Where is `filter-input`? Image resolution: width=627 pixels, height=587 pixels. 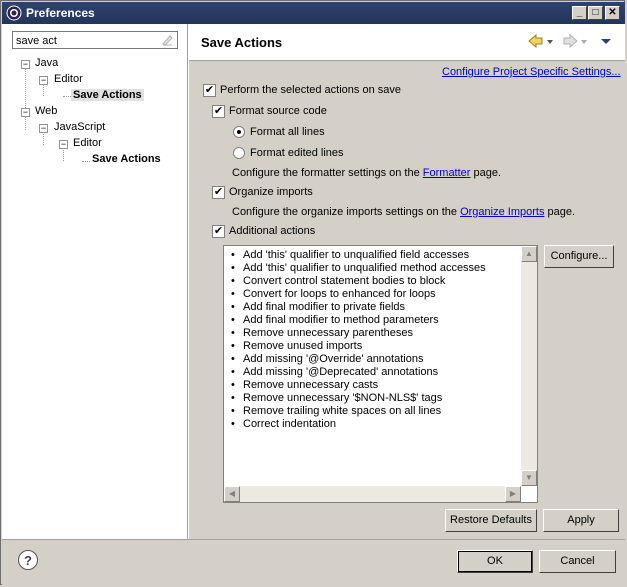 filter-input is located at coordinates (86, 40).